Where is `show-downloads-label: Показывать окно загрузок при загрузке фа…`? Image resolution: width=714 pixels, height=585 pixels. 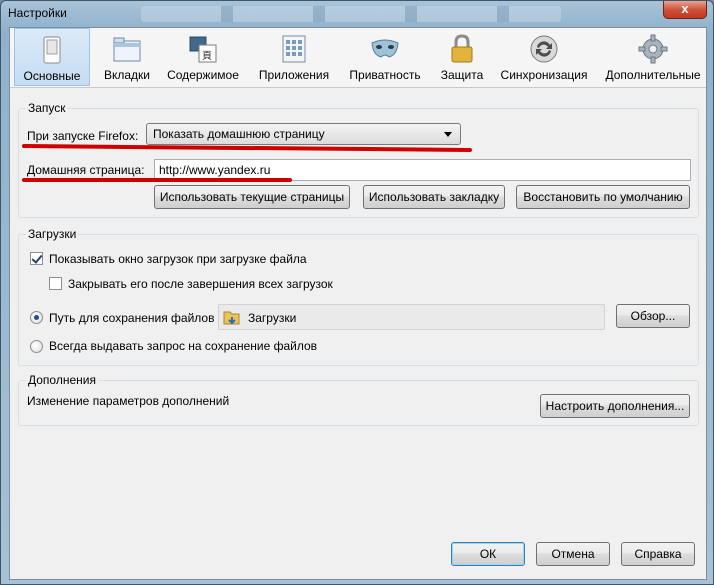 show-downloads-label: Показывать окно загрузок при загрузке фа… is located at coordinates (178, 259).